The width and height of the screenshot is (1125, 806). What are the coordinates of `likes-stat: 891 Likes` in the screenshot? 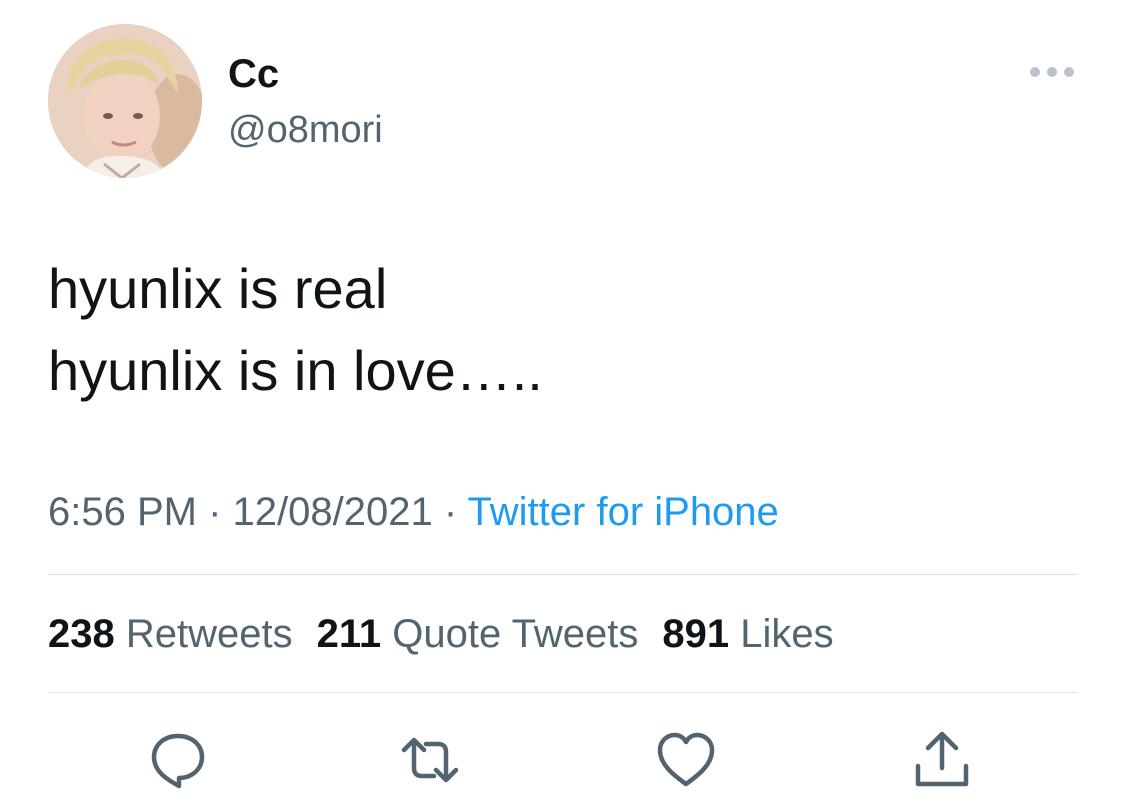 It's located at (747, 634).